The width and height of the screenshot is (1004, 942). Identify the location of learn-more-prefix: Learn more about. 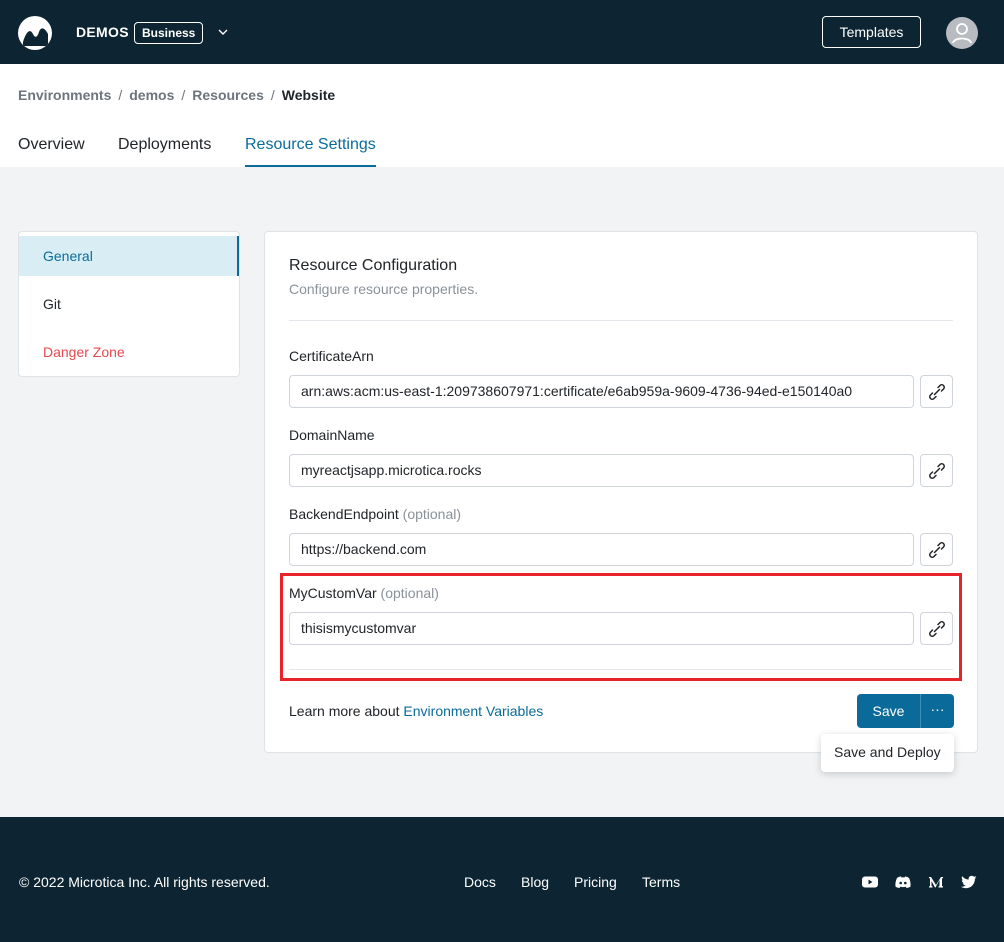
(344, 711).